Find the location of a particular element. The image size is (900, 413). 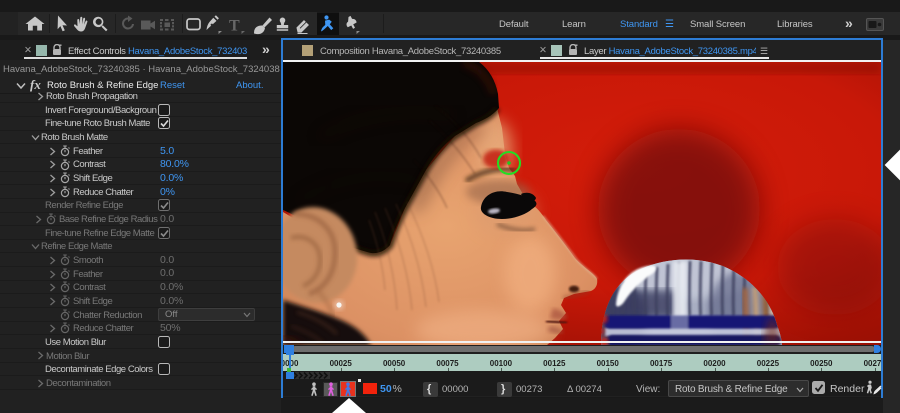

svg-text: T is located at coordinates (234, 26).